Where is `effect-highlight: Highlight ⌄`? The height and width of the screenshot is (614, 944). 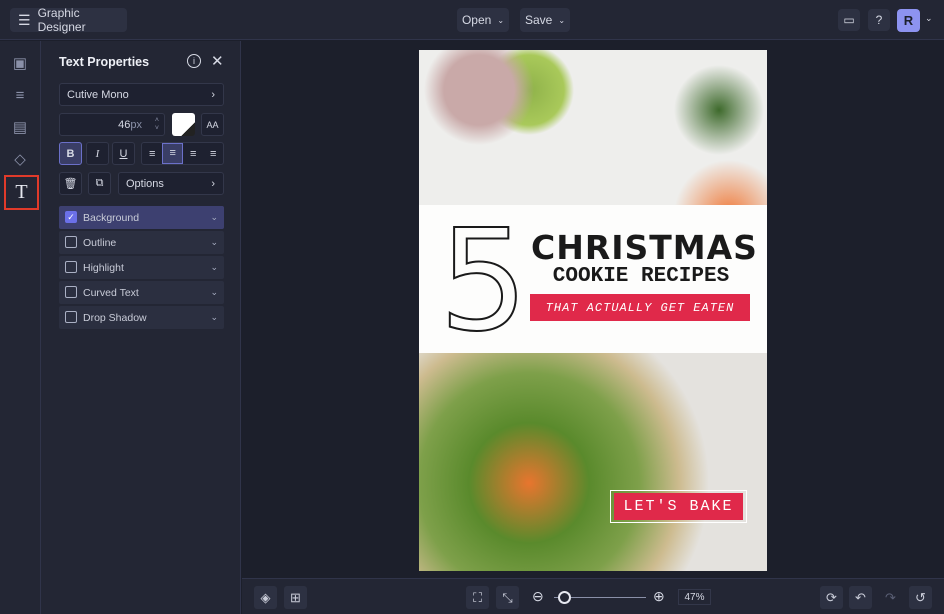 effect-highlight: Highlight ⌄ is located at coordinates (141, 267).